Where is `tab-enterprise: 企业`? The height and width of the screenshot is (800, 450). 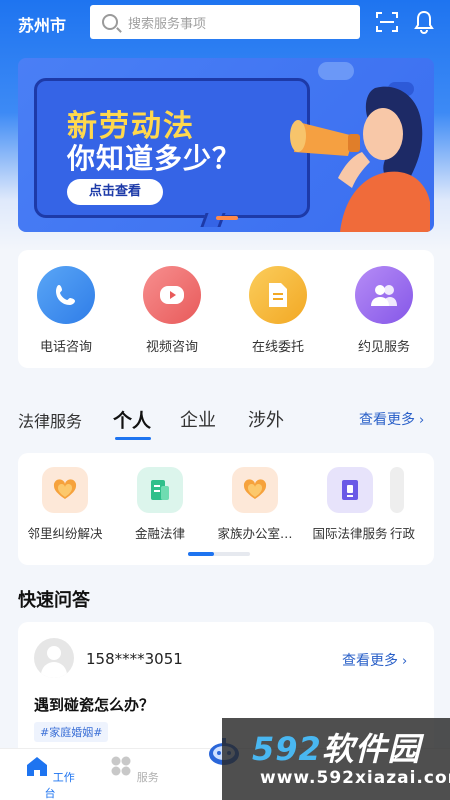 tab-enterprise: 企业 is located at coordinates (198, 419).